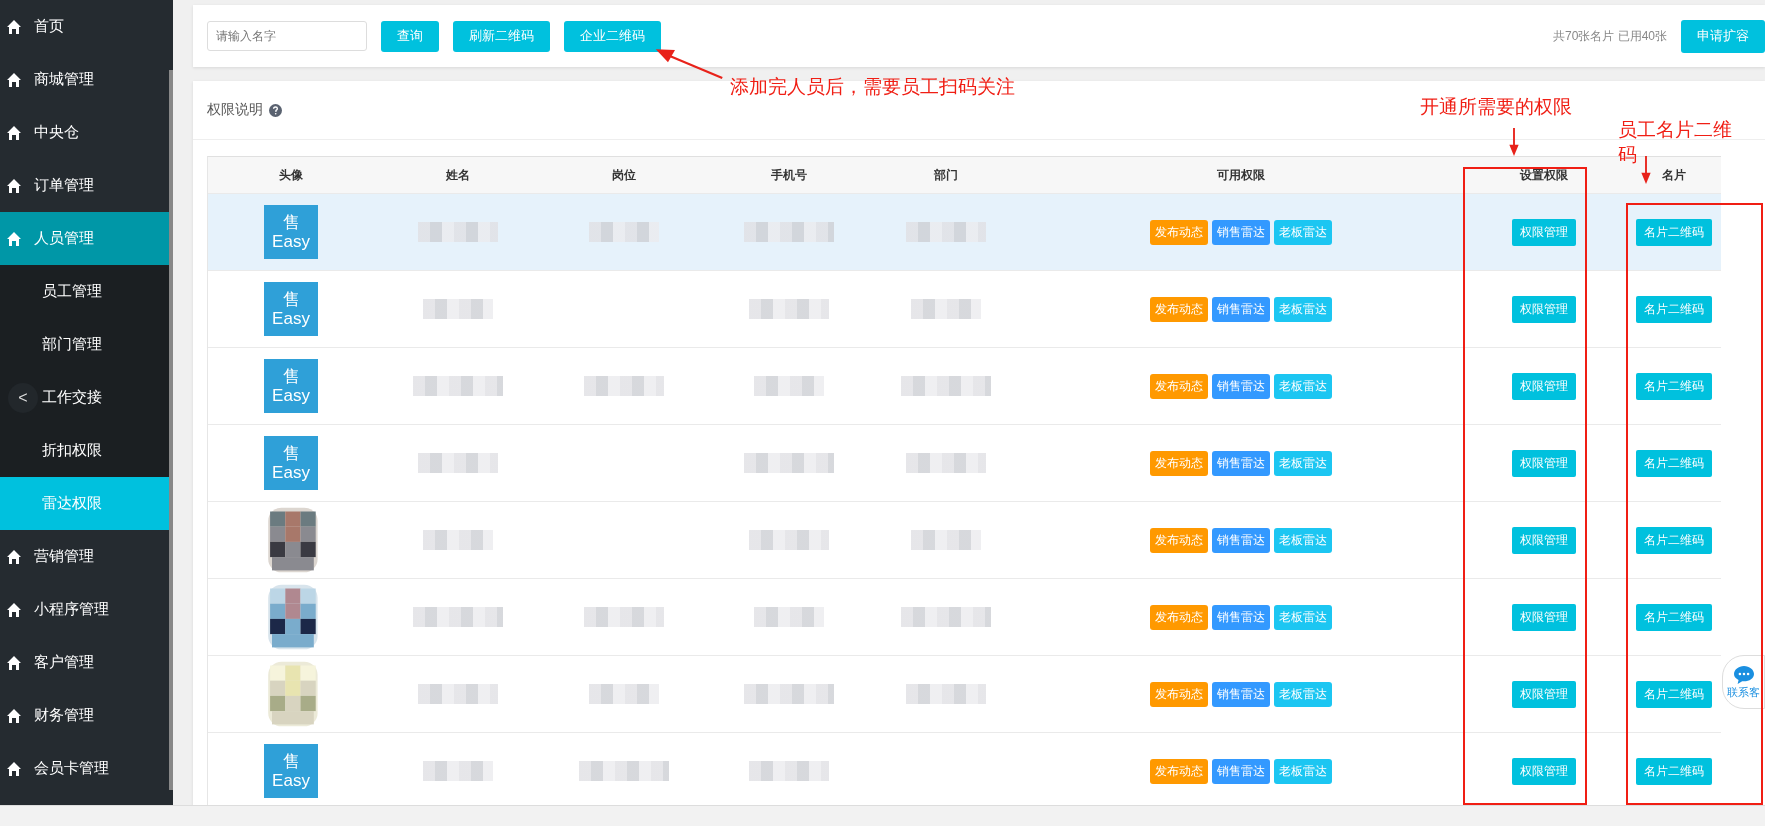 The height and width of the screenshot is (826, 1765). Describe the element at coordinates (788, 175) in the screenshot. I see `column-header: 手机号` at that location.